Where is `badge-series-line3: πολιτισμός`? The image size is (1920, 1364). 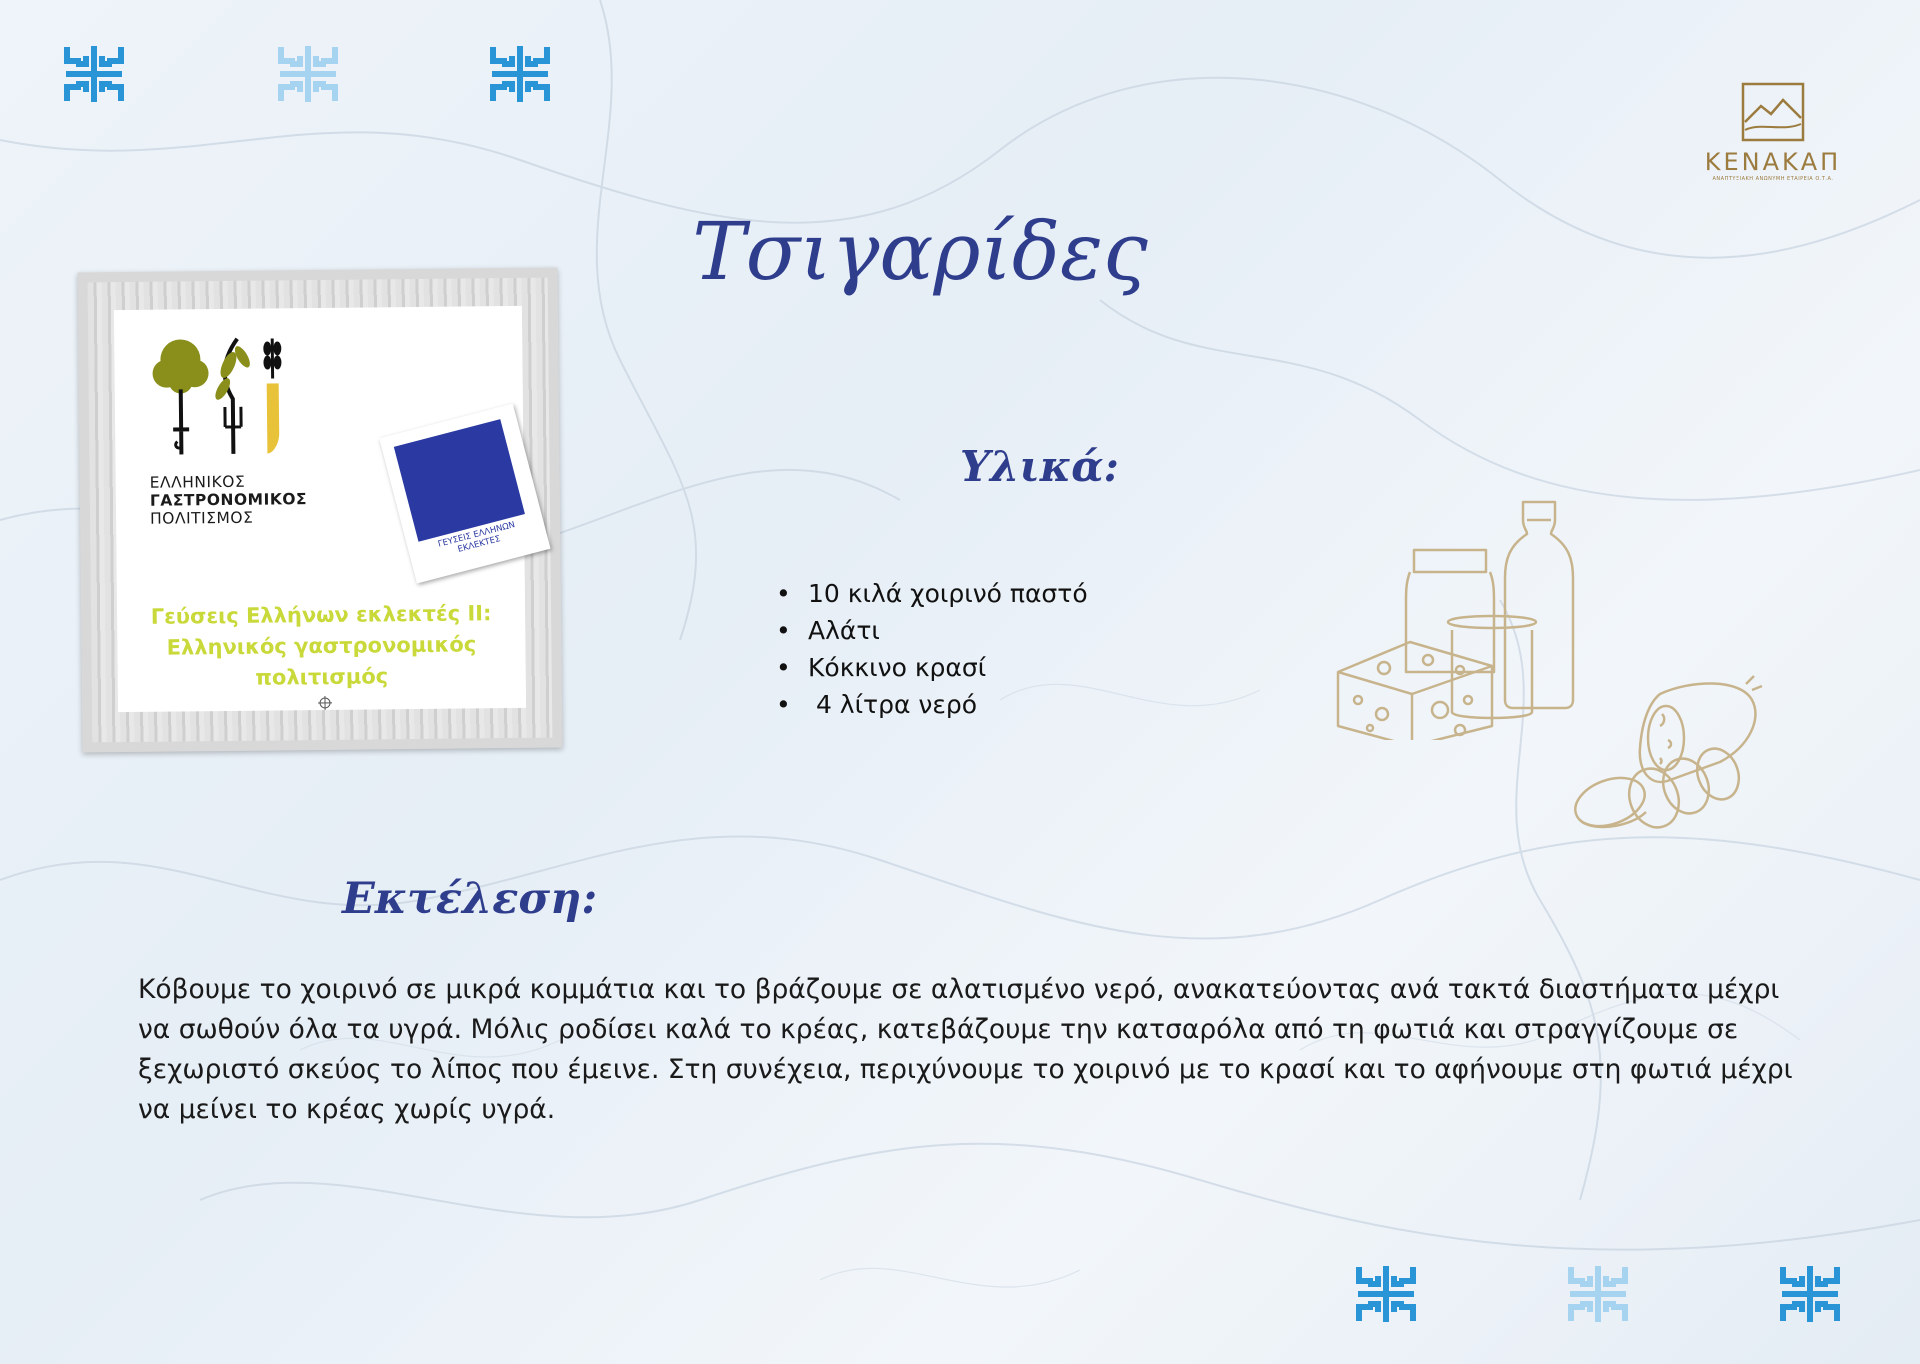 badge-series-line3: πολιτισμός is located at coordinates (322, 677).